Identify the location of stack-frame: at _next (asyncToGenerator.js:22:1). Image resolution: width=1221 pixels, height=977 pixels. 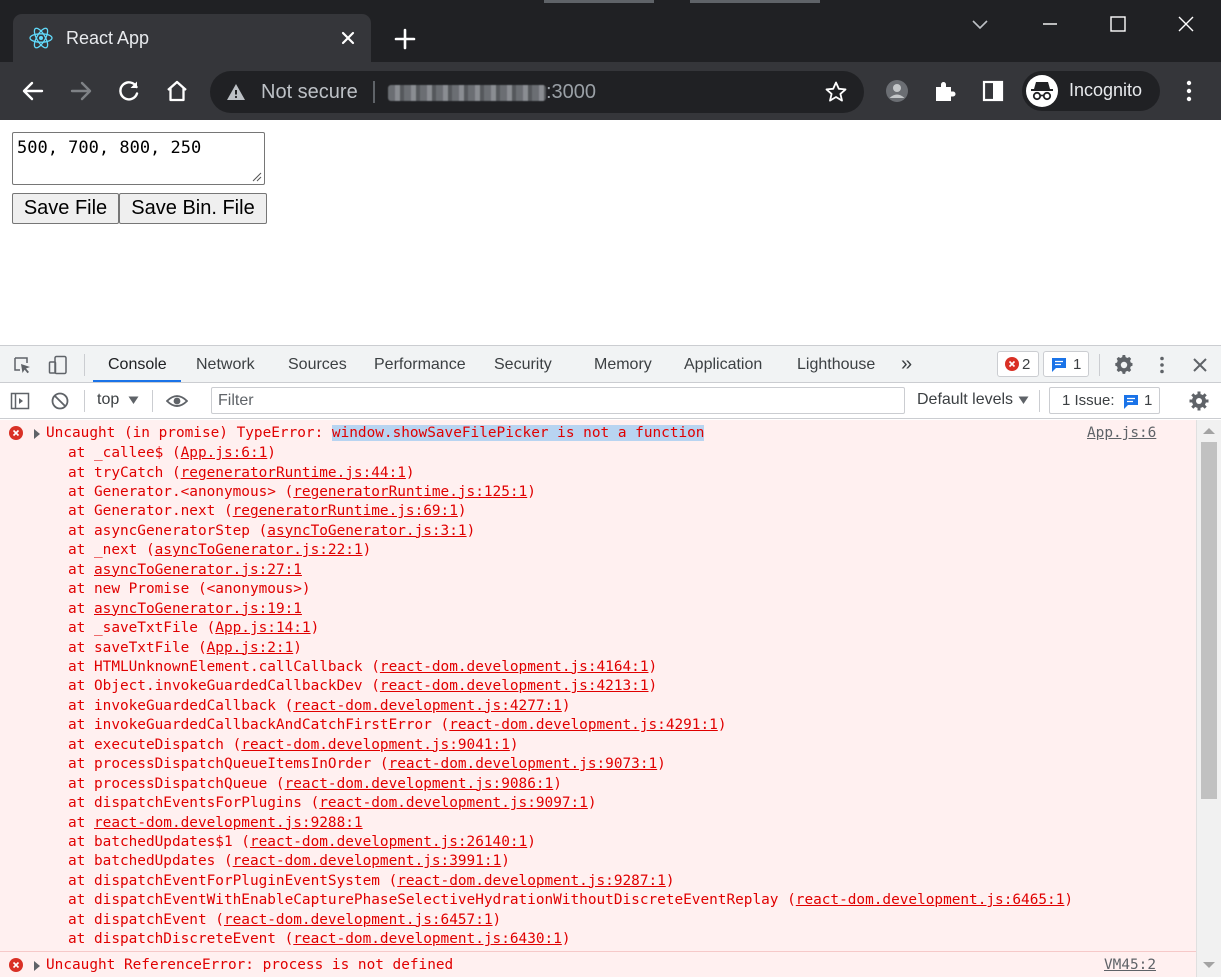
(219, 550).